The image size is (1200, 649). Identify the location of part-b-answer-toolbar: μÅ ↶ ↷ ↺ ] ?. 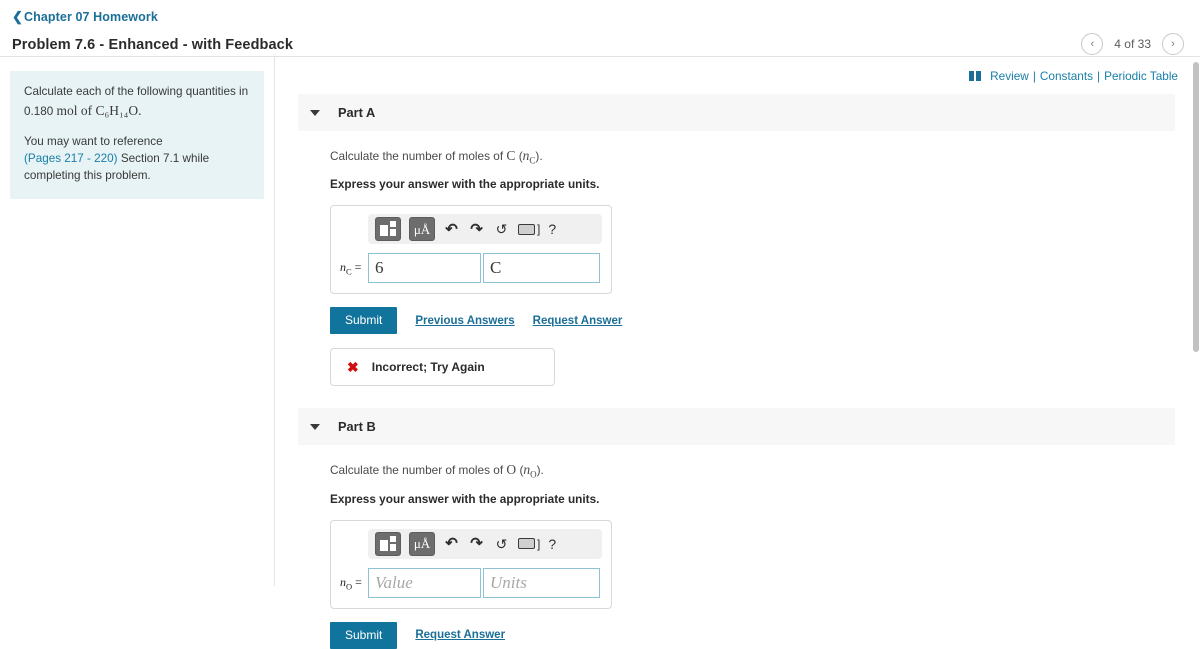
(485, 543).